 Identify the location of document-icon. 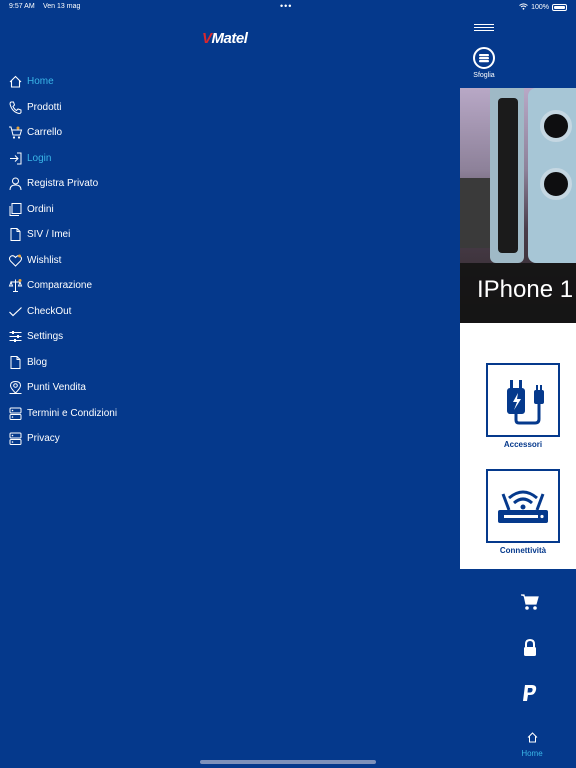
(15, 234).